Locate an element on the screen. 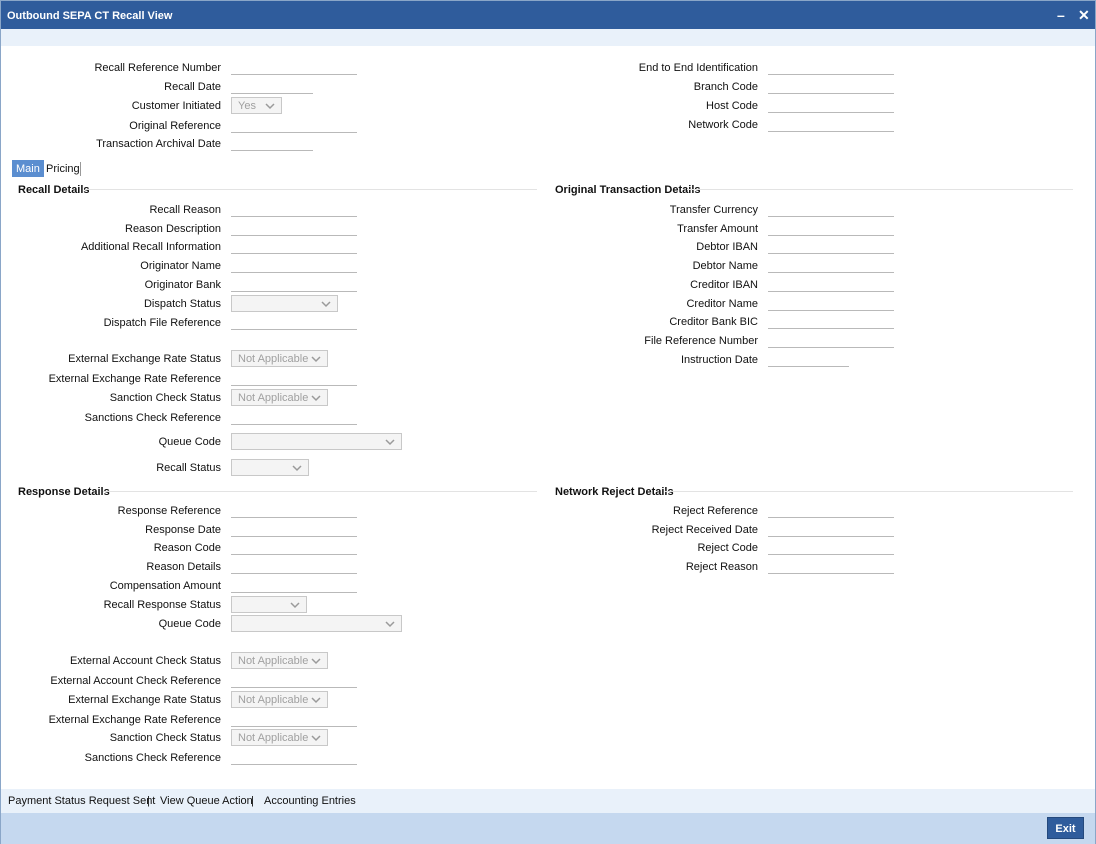 The height and width of the screenshot is (844, 1096). instruction-date-input is located at coordinates (808, 360).